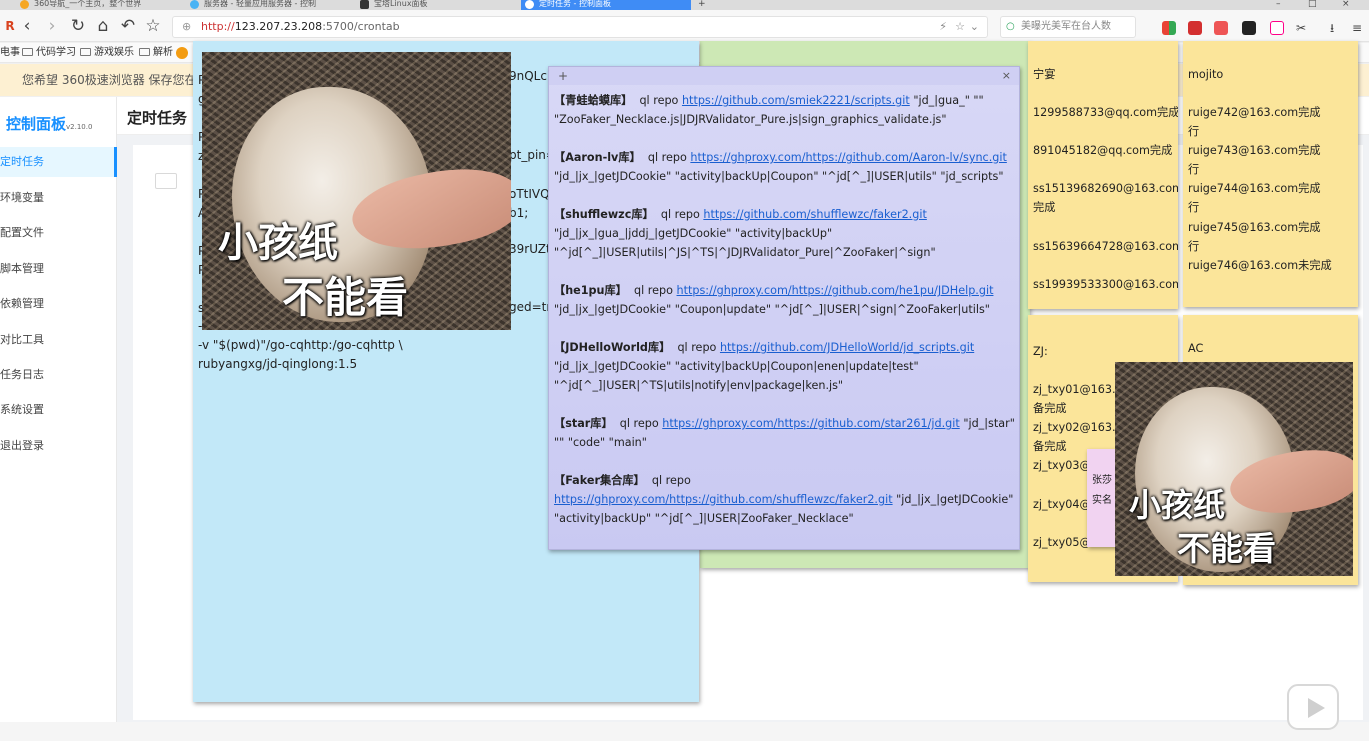 Image resolution: width=1369 pixels, height=741 pixels. Describe the element at coordinates (10, 53) in the screenshot. I see `bookmark-item: 电事` at that location.